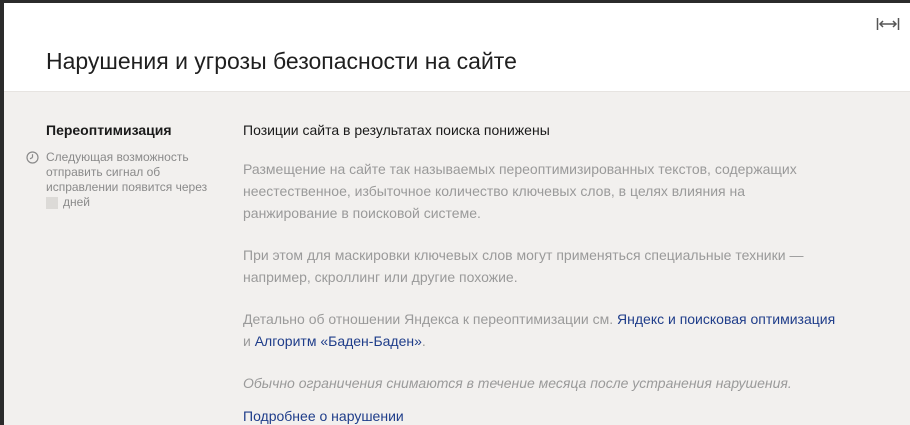 The width and height of the screenshot is (910, 425). I want to click on seo-link: Яндекс и поисковая оптимизация, so click(726, 319).